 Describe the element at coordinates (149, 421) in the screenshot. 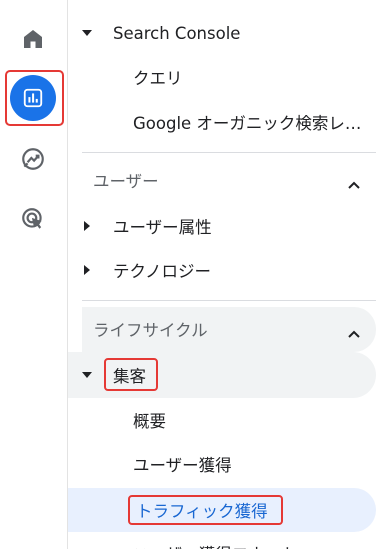

I see `nav-item-label: 概要` at that location.